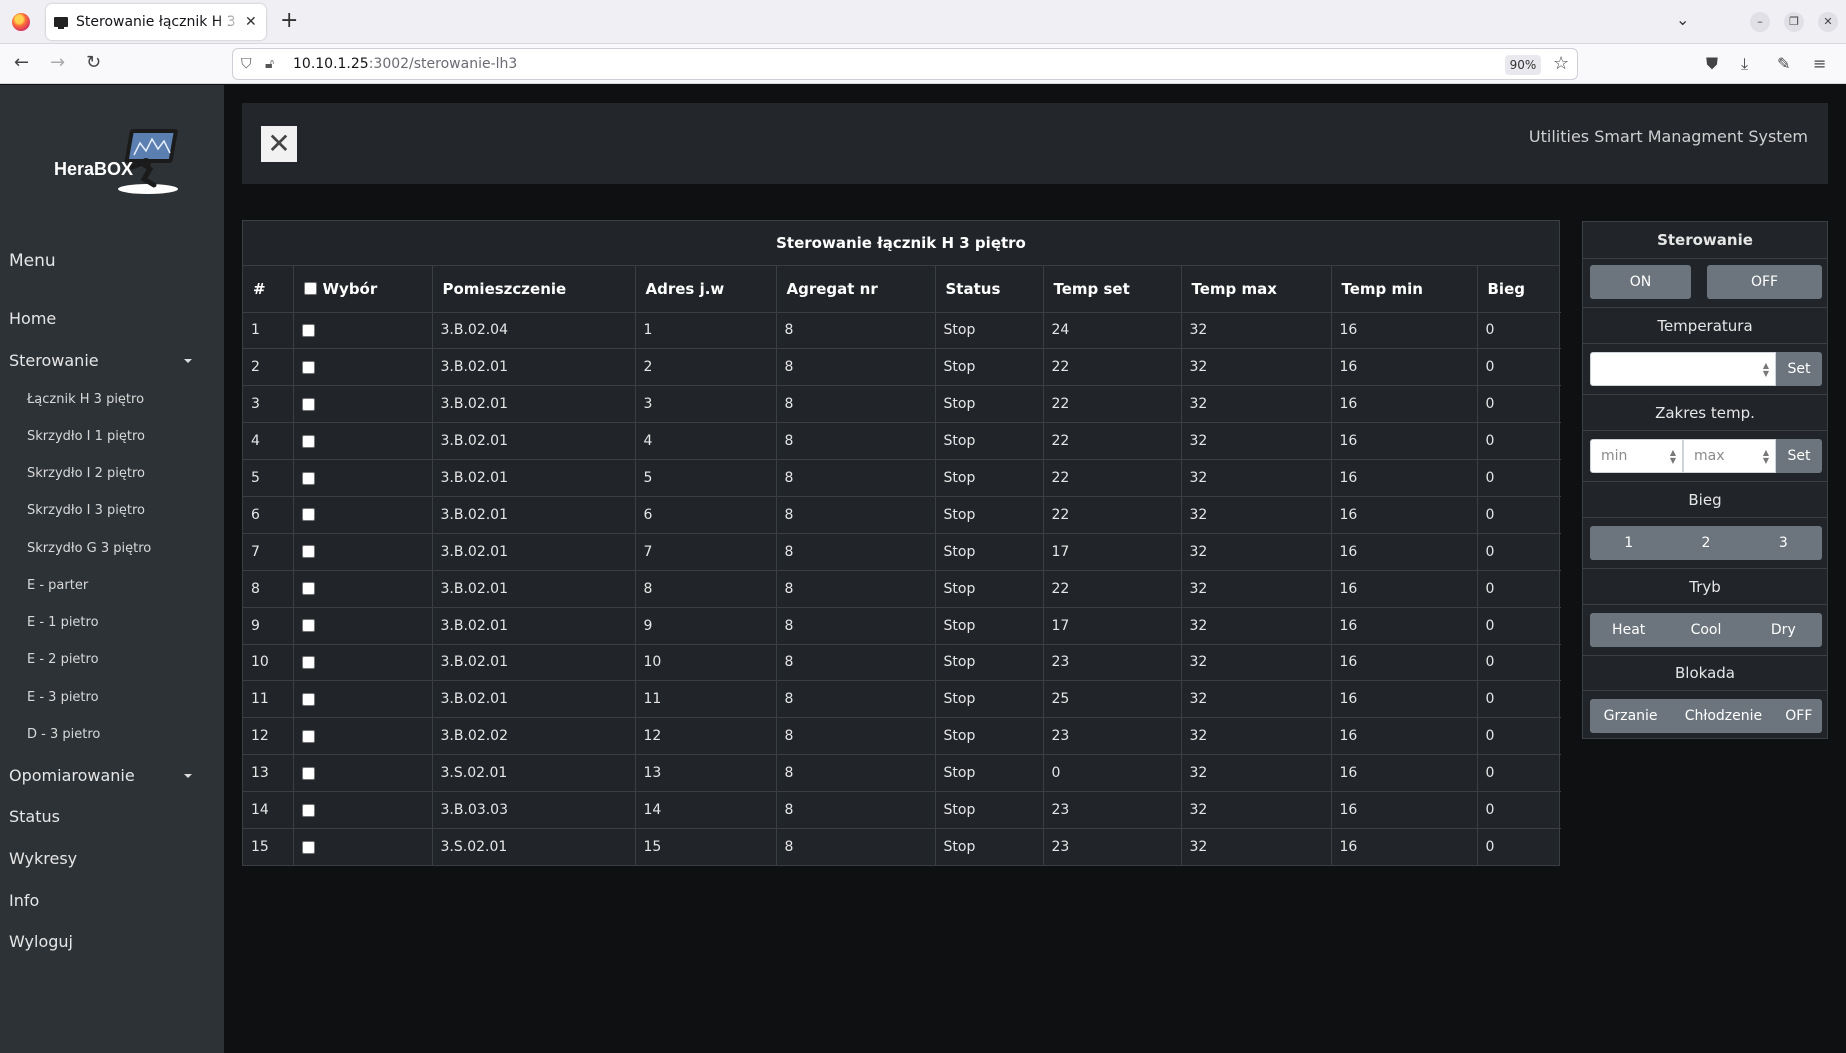  Describe the element at coordinates (269, 64) in the screenshot. I see `lock-icon: 🔓︎` at that location.